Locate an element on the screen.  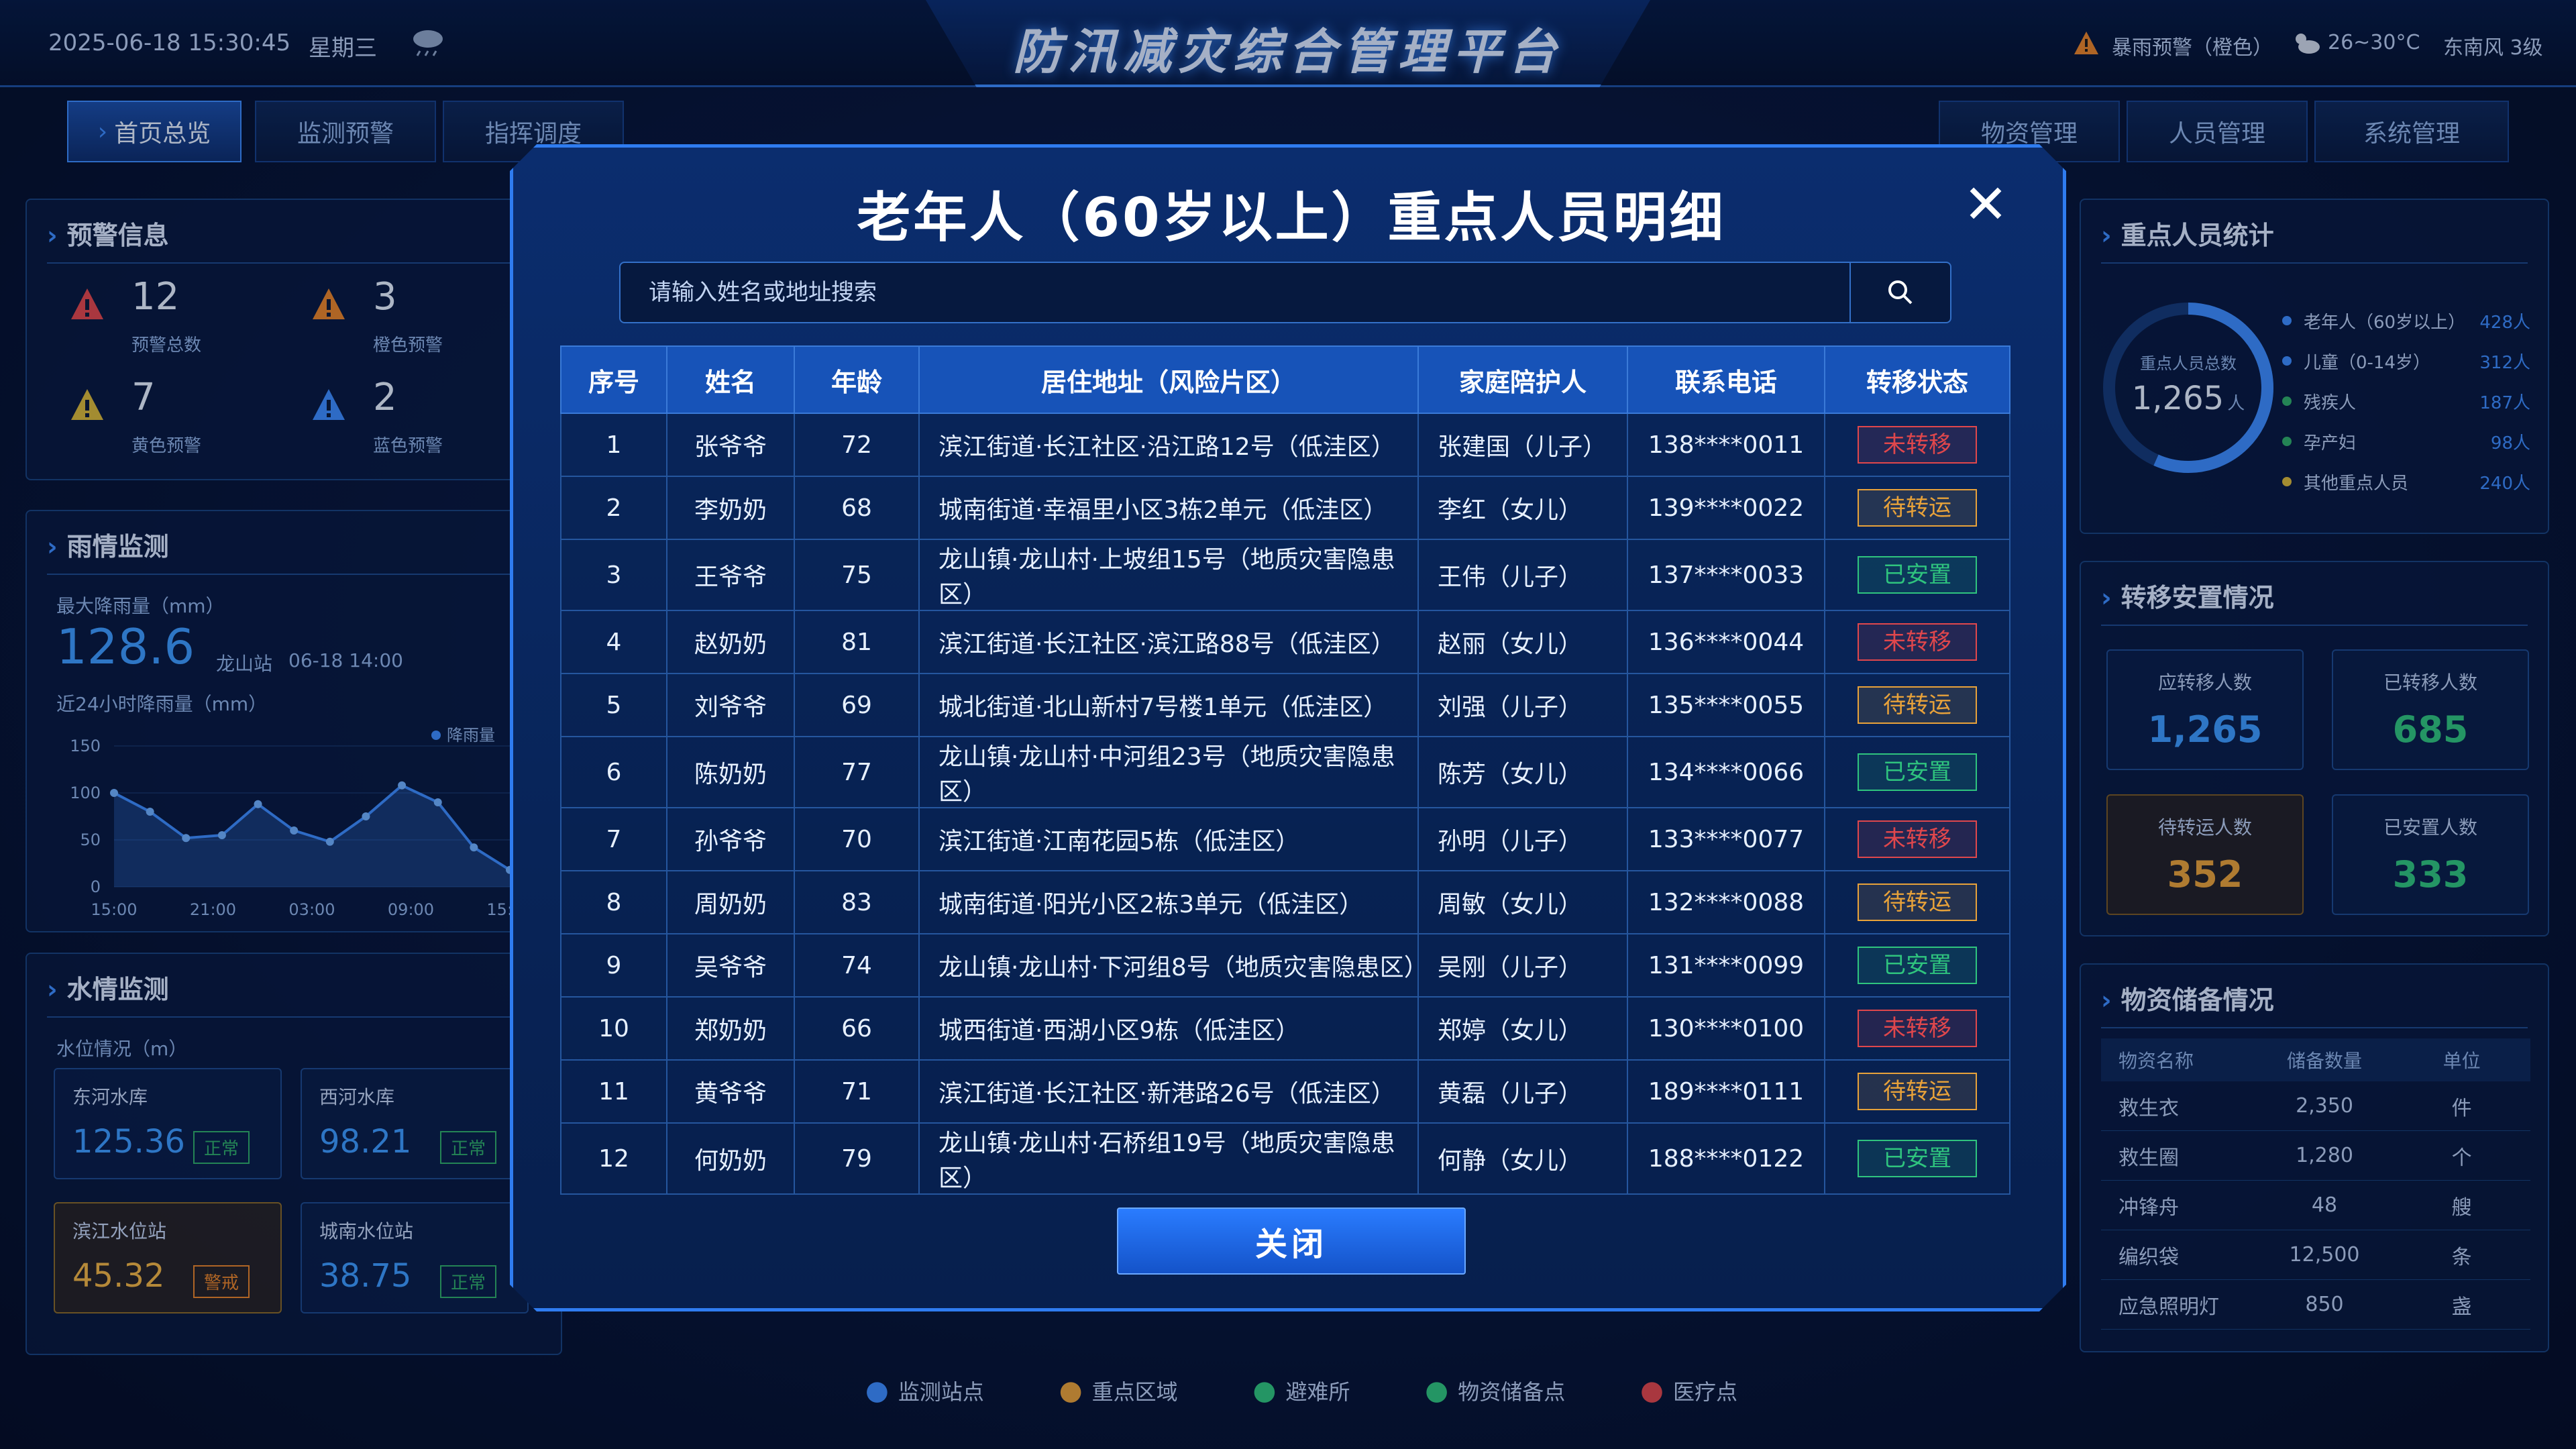
table-cell: 何奶奶 is located at coordinates (730, 1158).